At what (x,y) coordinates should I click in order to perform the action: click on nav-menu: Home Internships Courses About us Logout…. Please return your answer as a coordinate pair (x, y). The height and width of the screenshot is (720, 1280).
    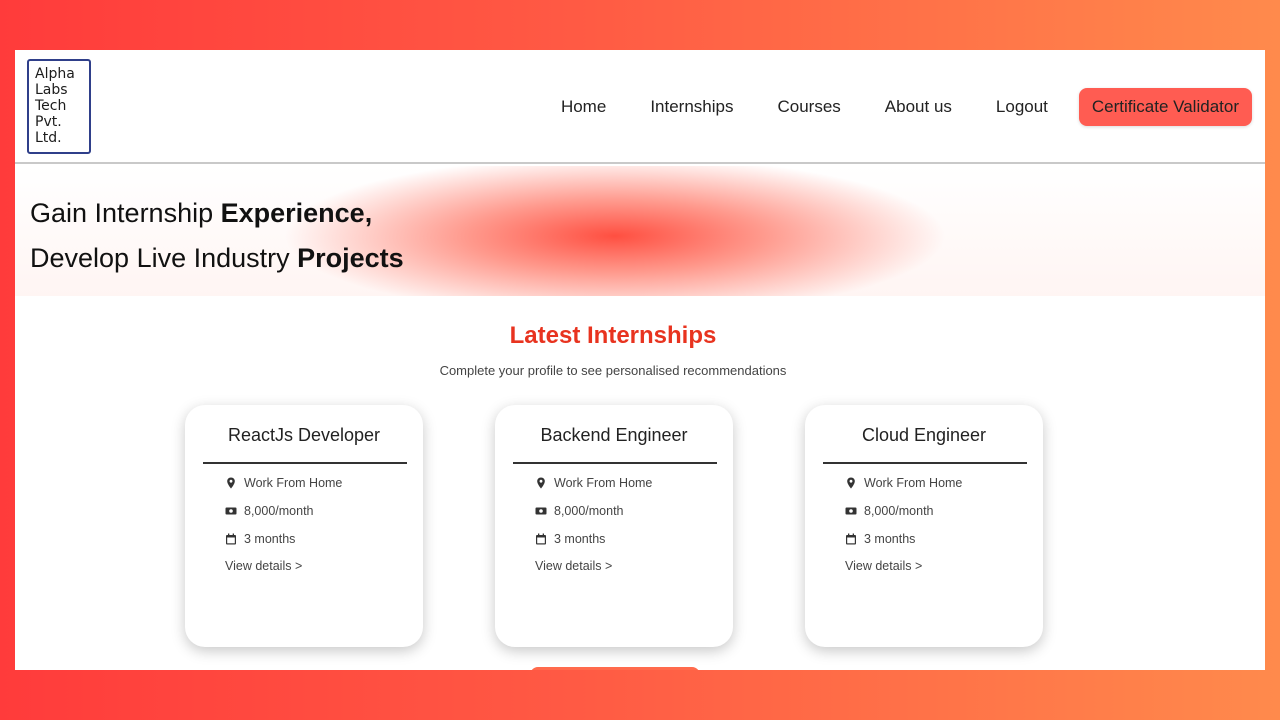
    Looking at the image, I should click on (913, 107).